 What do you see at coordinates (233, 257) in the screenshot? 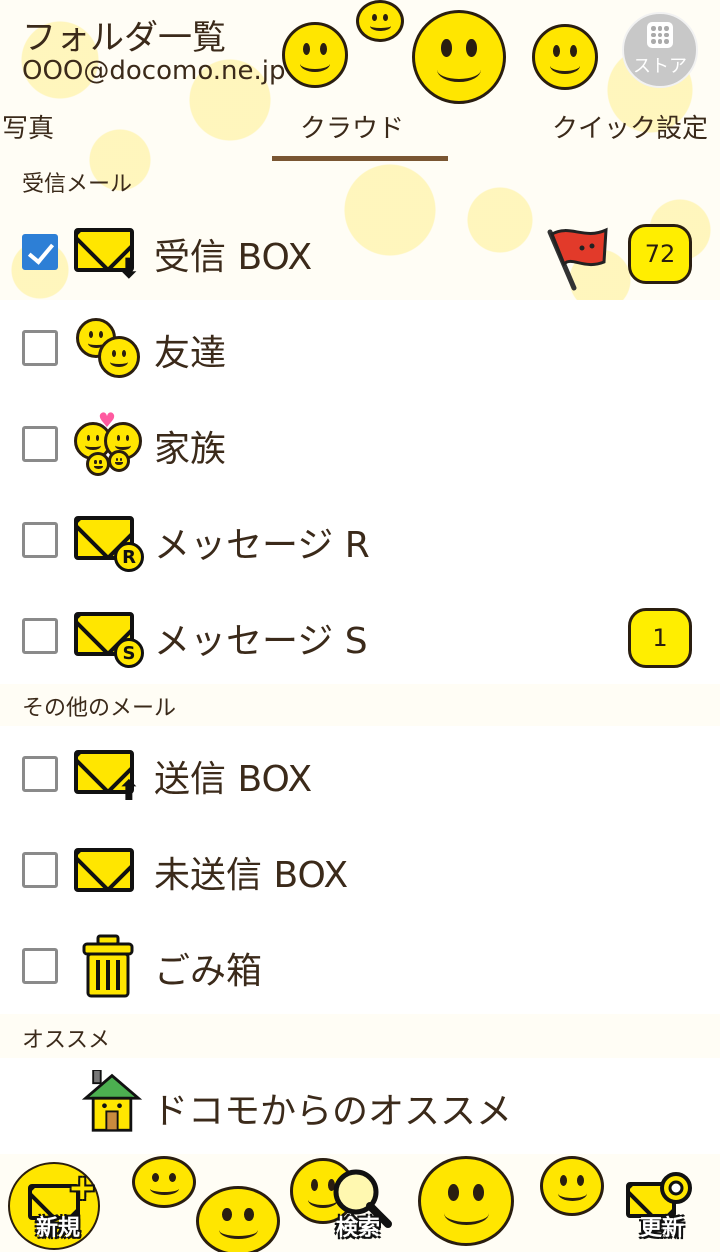
I see `folder-name: 受信 BOX` at bounding box center [233, 257].